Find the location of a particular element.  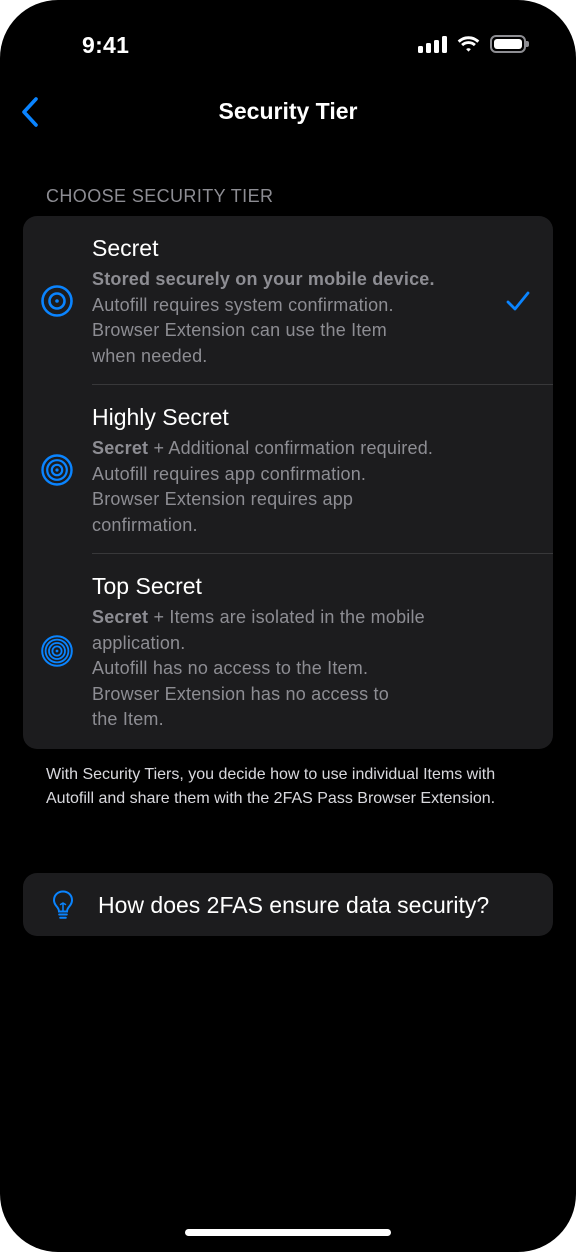

tier-line: Autofill requires app confirmation. is located at coordinates (229, 473).